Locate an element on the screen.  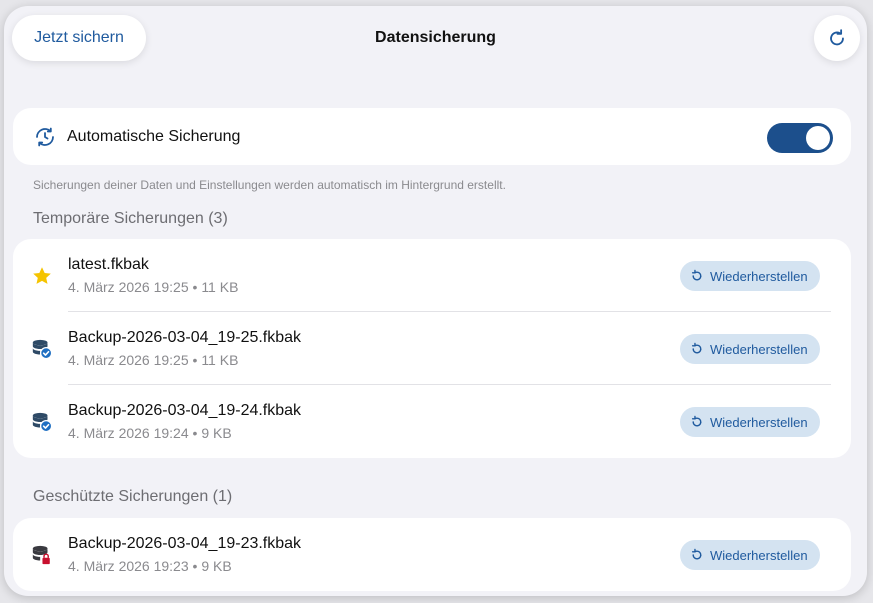
file-meta: 4. März 2026 19:23 • 9 KB is located at coordinates (150, 566).